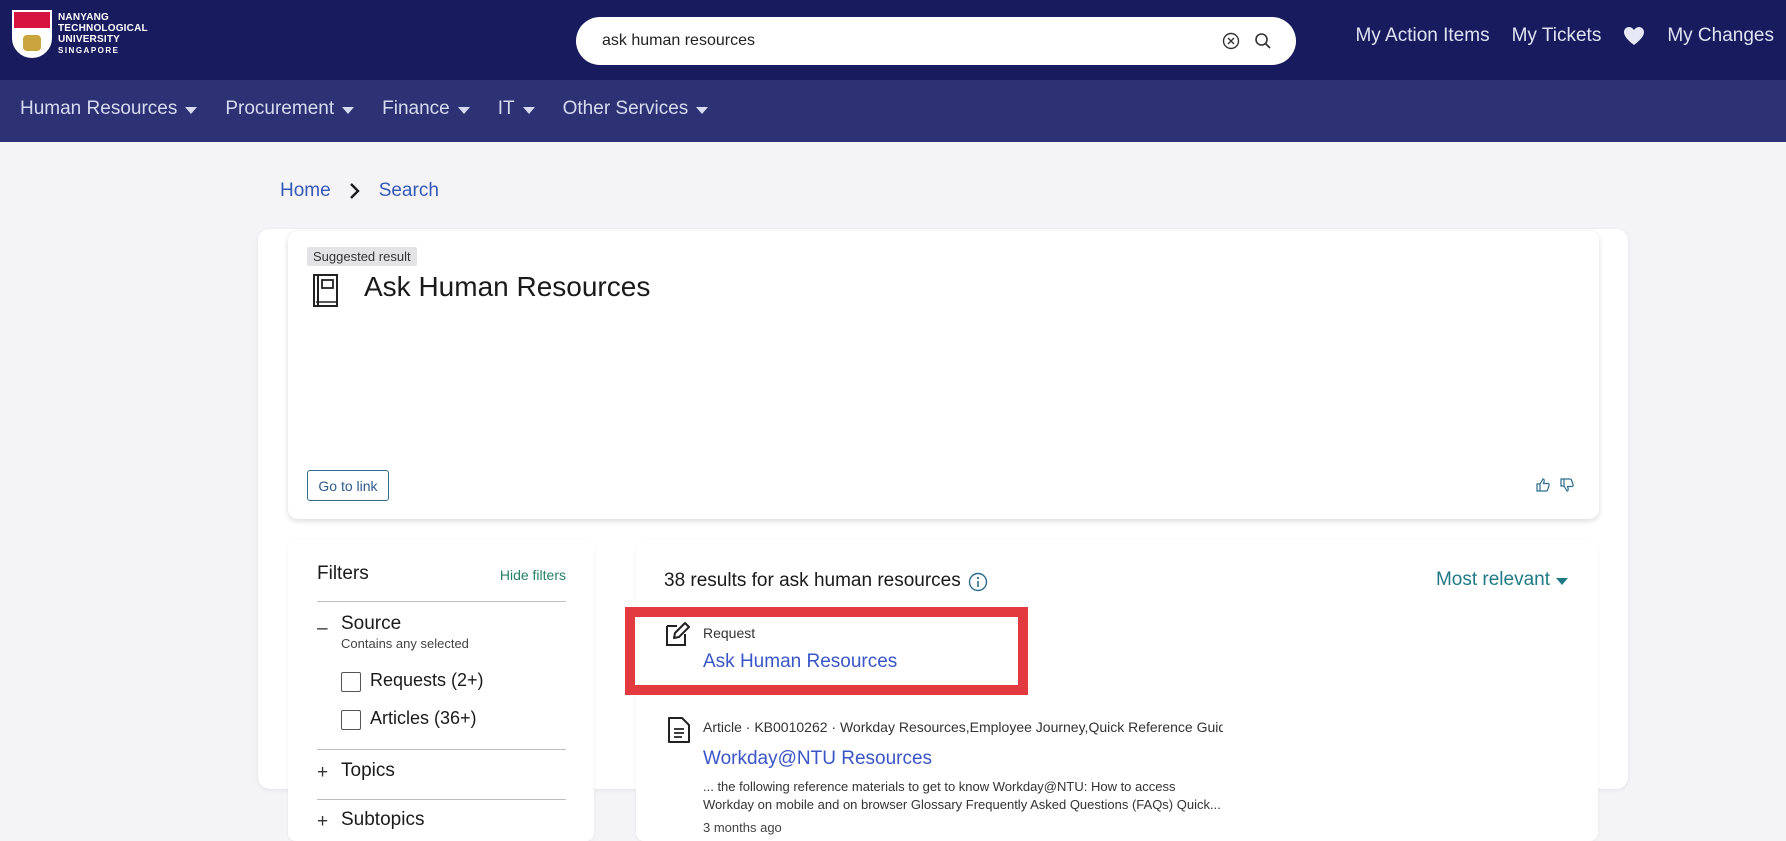 The width and height of the screenshot is (1786, 841). I want to click on subtopics-label: Subtopics, so click(382, 820).